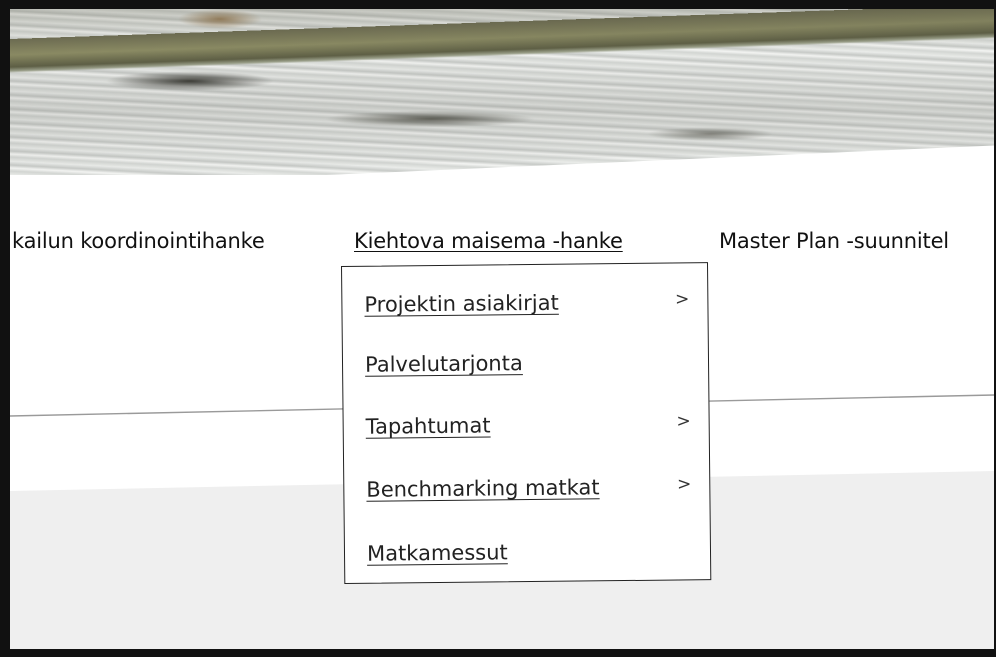  Describe the element at coordinates (488, 241) in the screenshot. I see `nav-item-kiehtova-maisema: Kiehtova maisema -hanke` at that location.